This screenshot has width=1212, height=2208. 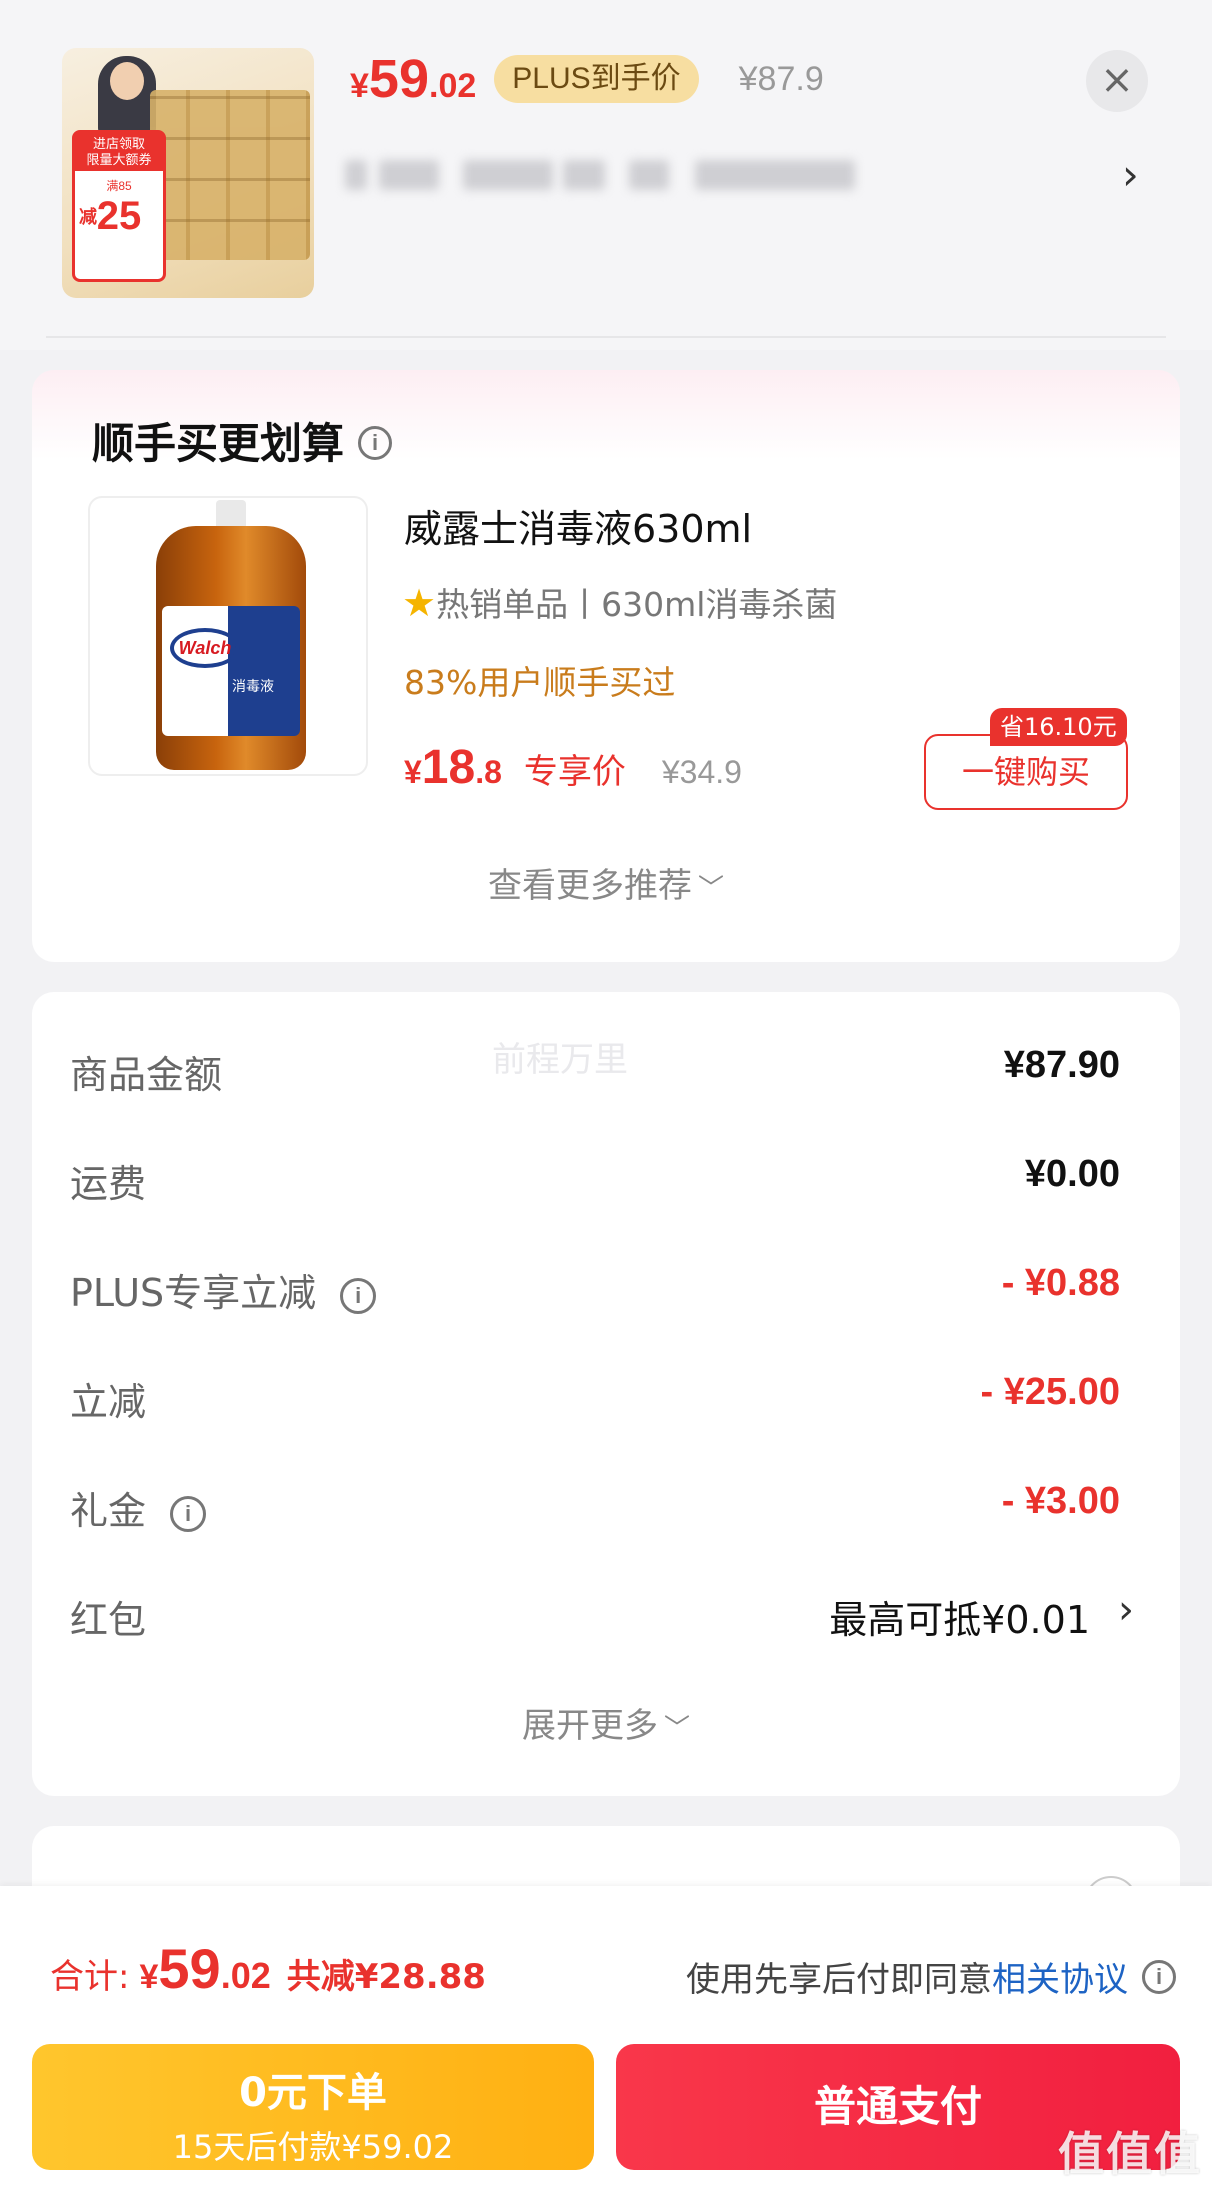 What do you see at coordinates (253, 687) in the screenshot?
I see `bottle-label-text: 消毒液` at bounding box center [253, 687].